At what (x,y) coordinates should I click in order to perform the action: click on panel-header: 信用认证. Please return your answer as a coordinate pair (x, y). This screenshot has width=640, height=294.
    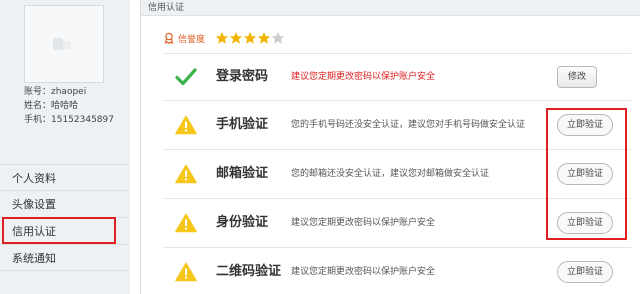
    Looking at the image, I should click on (390, 8).